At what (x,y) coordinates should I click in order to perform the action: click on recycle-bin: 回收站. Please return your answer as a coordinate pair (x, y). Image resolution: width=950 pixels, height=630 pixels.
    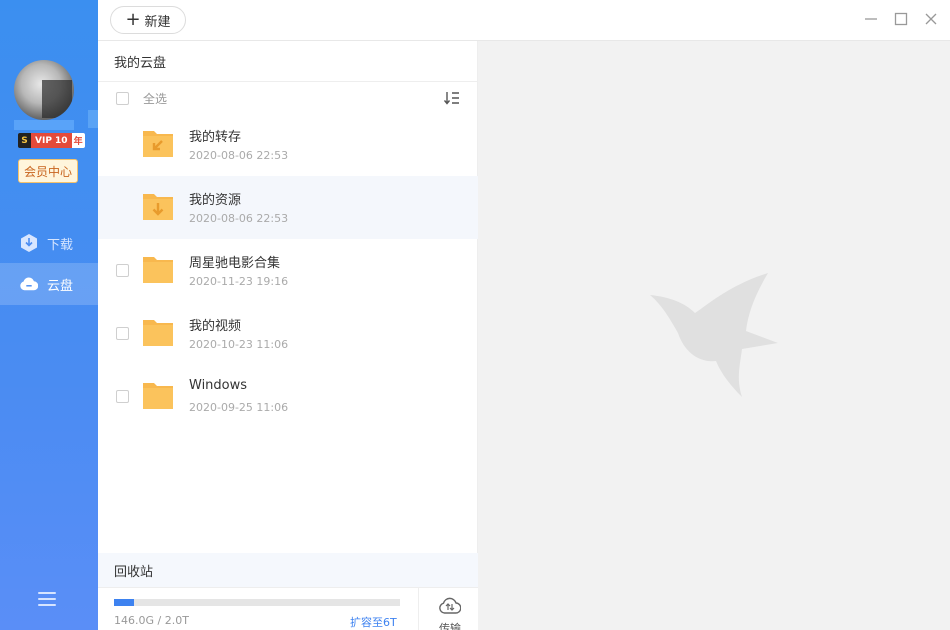
    Looking at the image, I should click on (288, 570).